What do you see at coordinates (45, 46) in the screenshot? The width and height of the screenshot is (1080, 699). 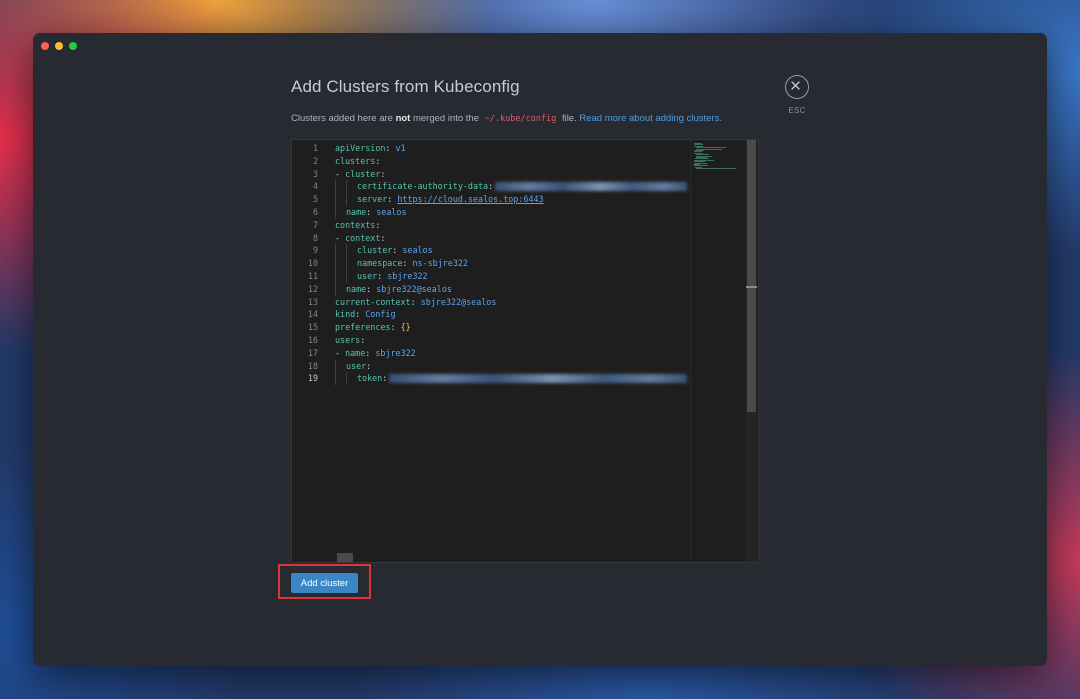 I see `close-window-dot` at bounding box center [45, 46].